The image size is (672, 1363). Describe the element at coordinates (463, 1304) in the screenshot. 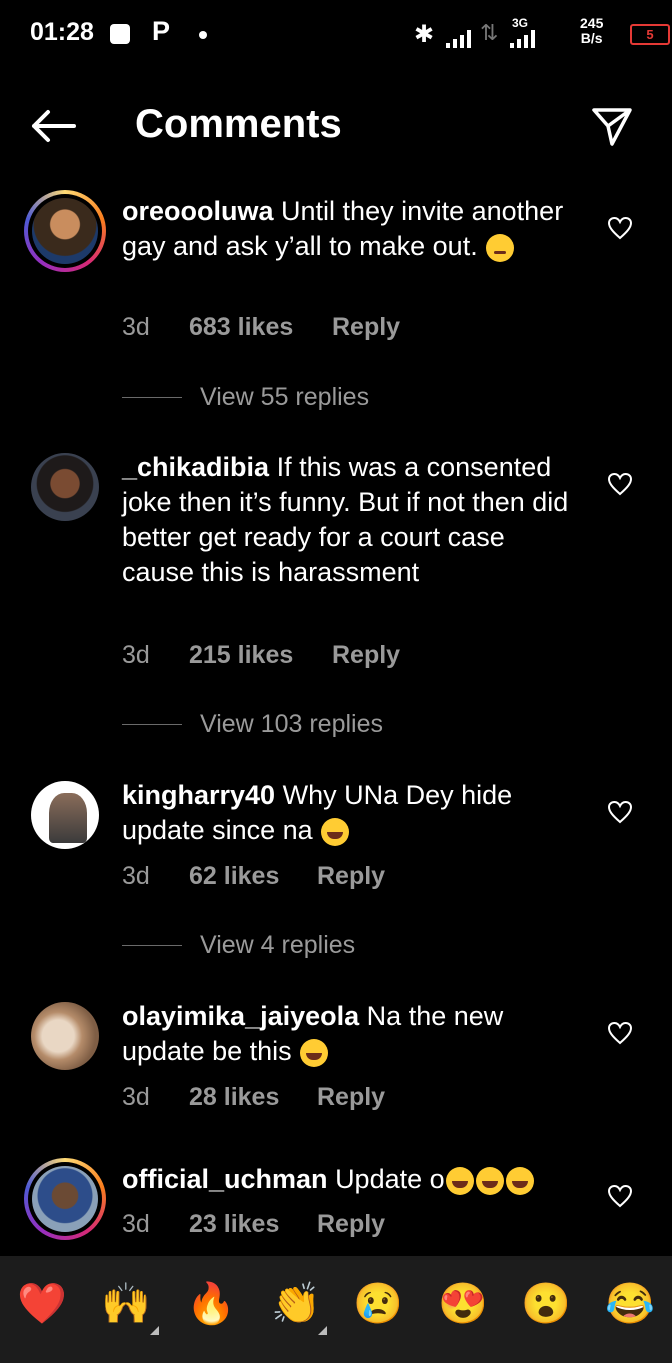

I see `heart-eyes-reaction-icon: 😍` at that location.